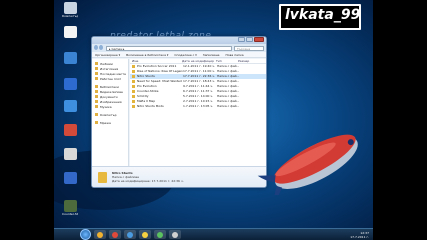  I want to click on nav-item-label: Работен плот, so click(111, 78).